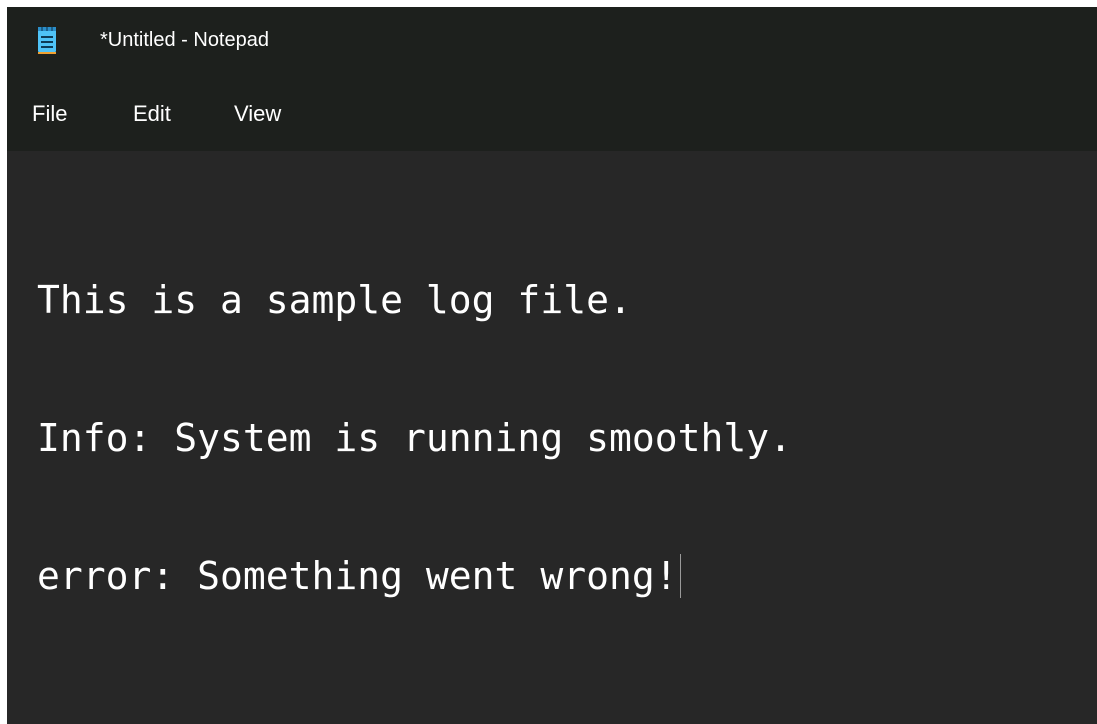 The width and height of the screenshot is (1097, 724). I want to click on menu-edit: Edit, so click(152, 114).